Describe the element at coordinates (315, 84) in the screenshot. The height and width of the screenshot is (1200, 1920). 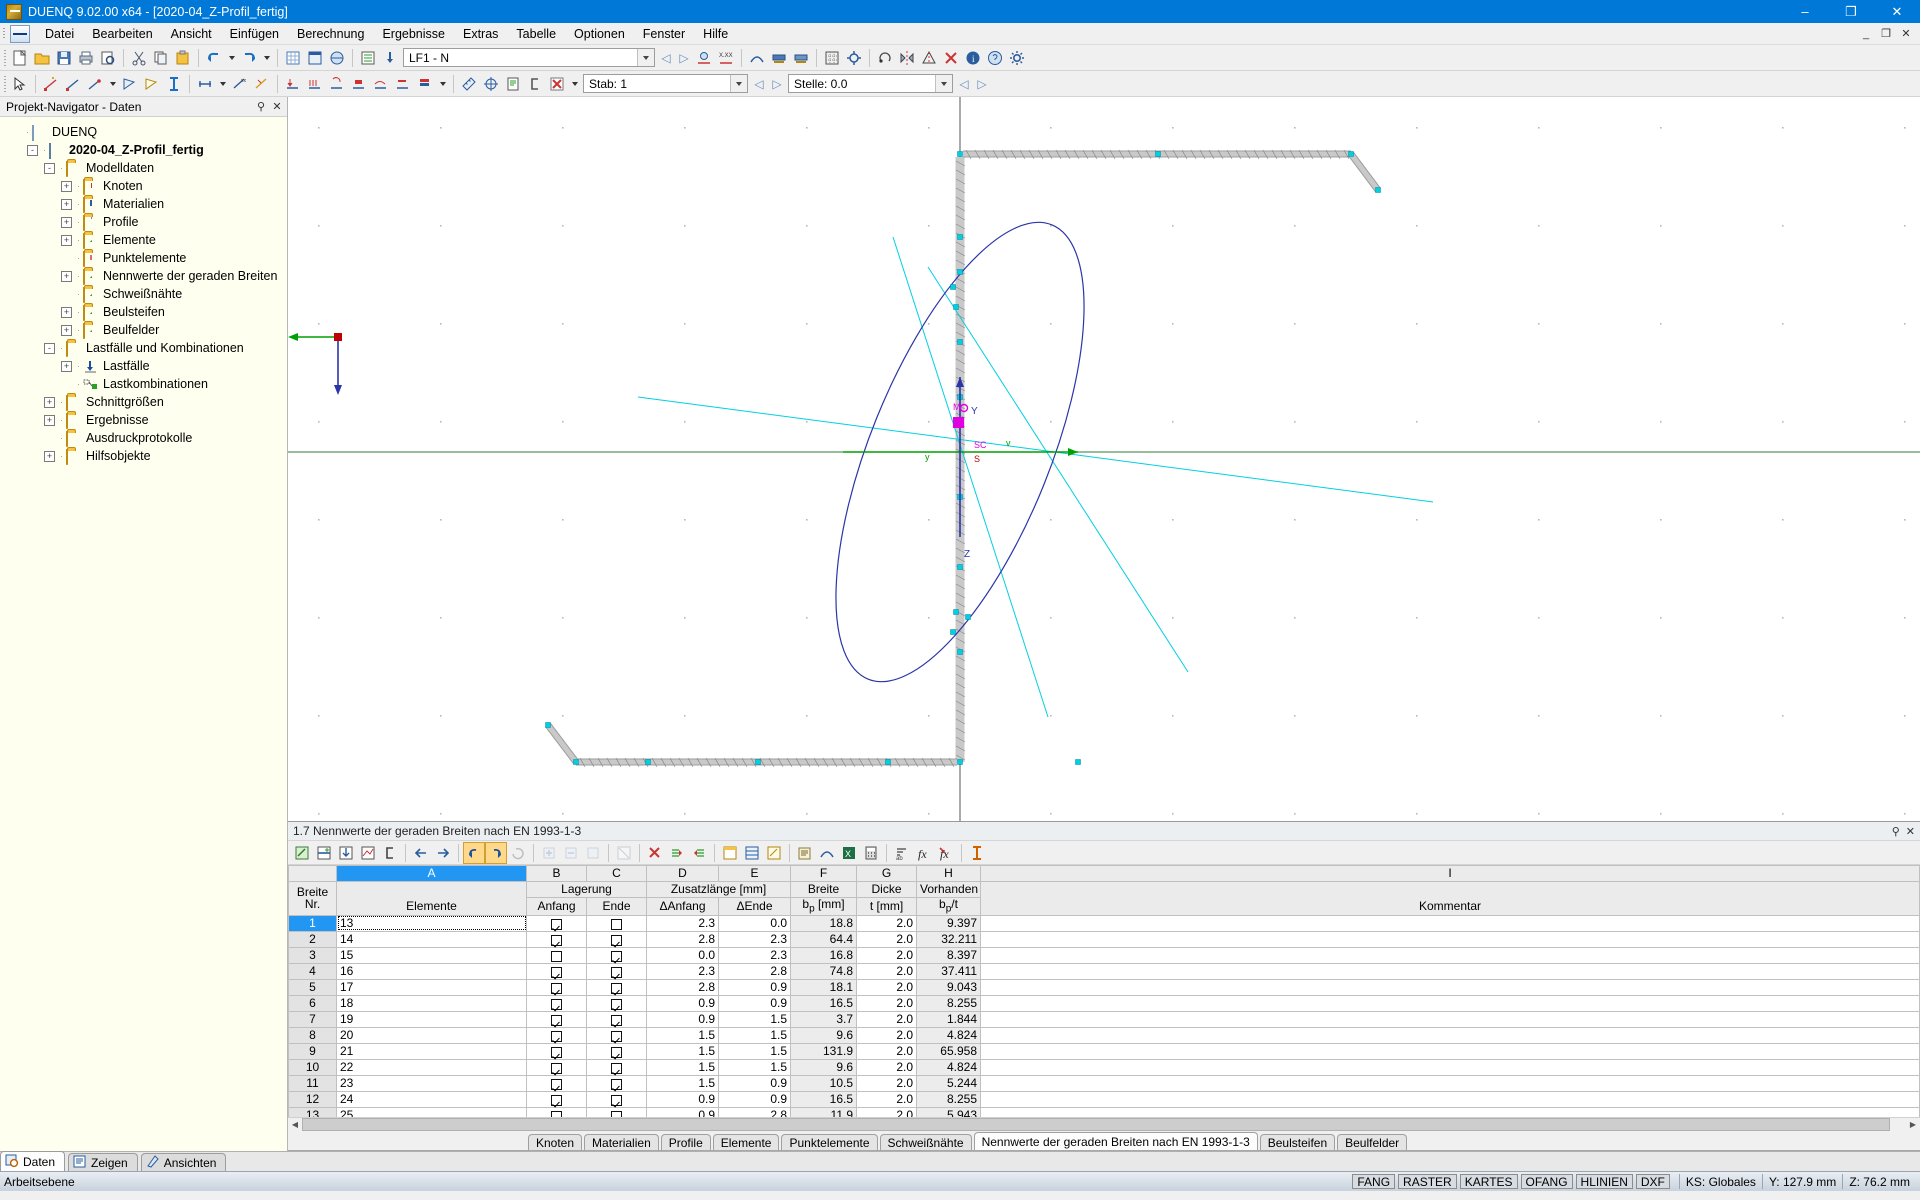
I see `load-line-icon` at that location.